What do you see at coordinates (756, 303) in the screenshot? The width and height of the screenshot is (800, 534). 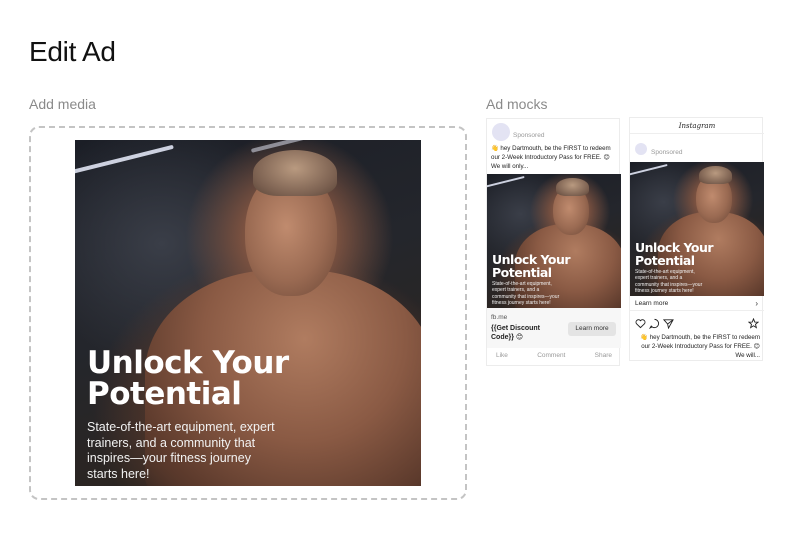 I see `chevron-right-icon: ›` at bounding box center [756, 303].